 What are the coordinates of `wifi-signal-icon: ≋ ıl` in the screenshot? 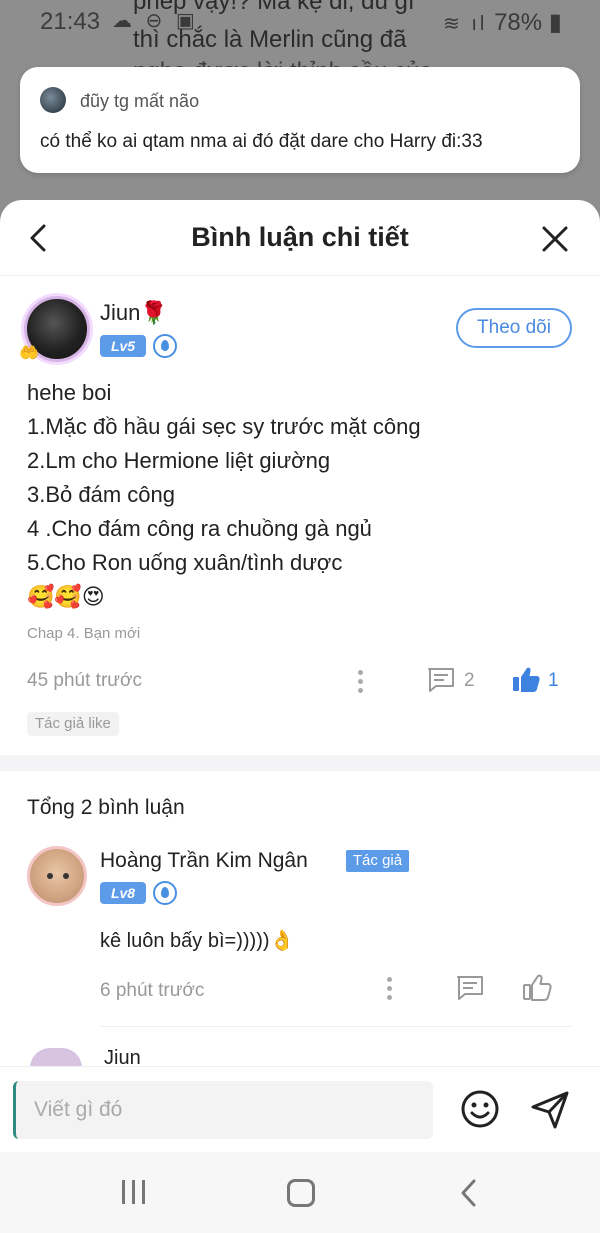 It's located at (465, 24).